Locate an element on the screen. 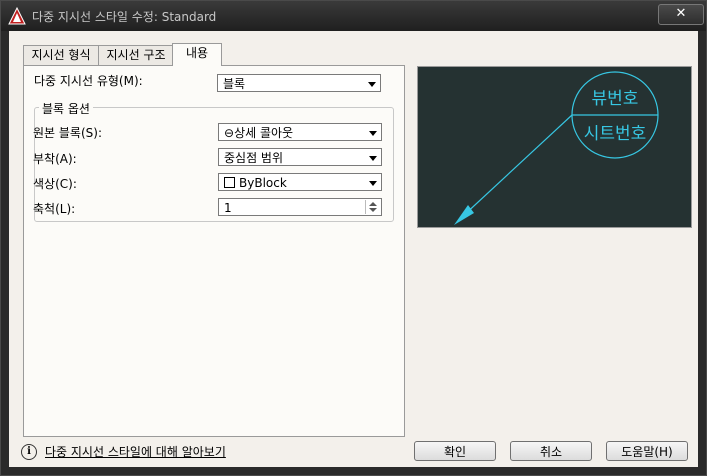  spinner-arrows-icon is located at coordinates (372, 207).